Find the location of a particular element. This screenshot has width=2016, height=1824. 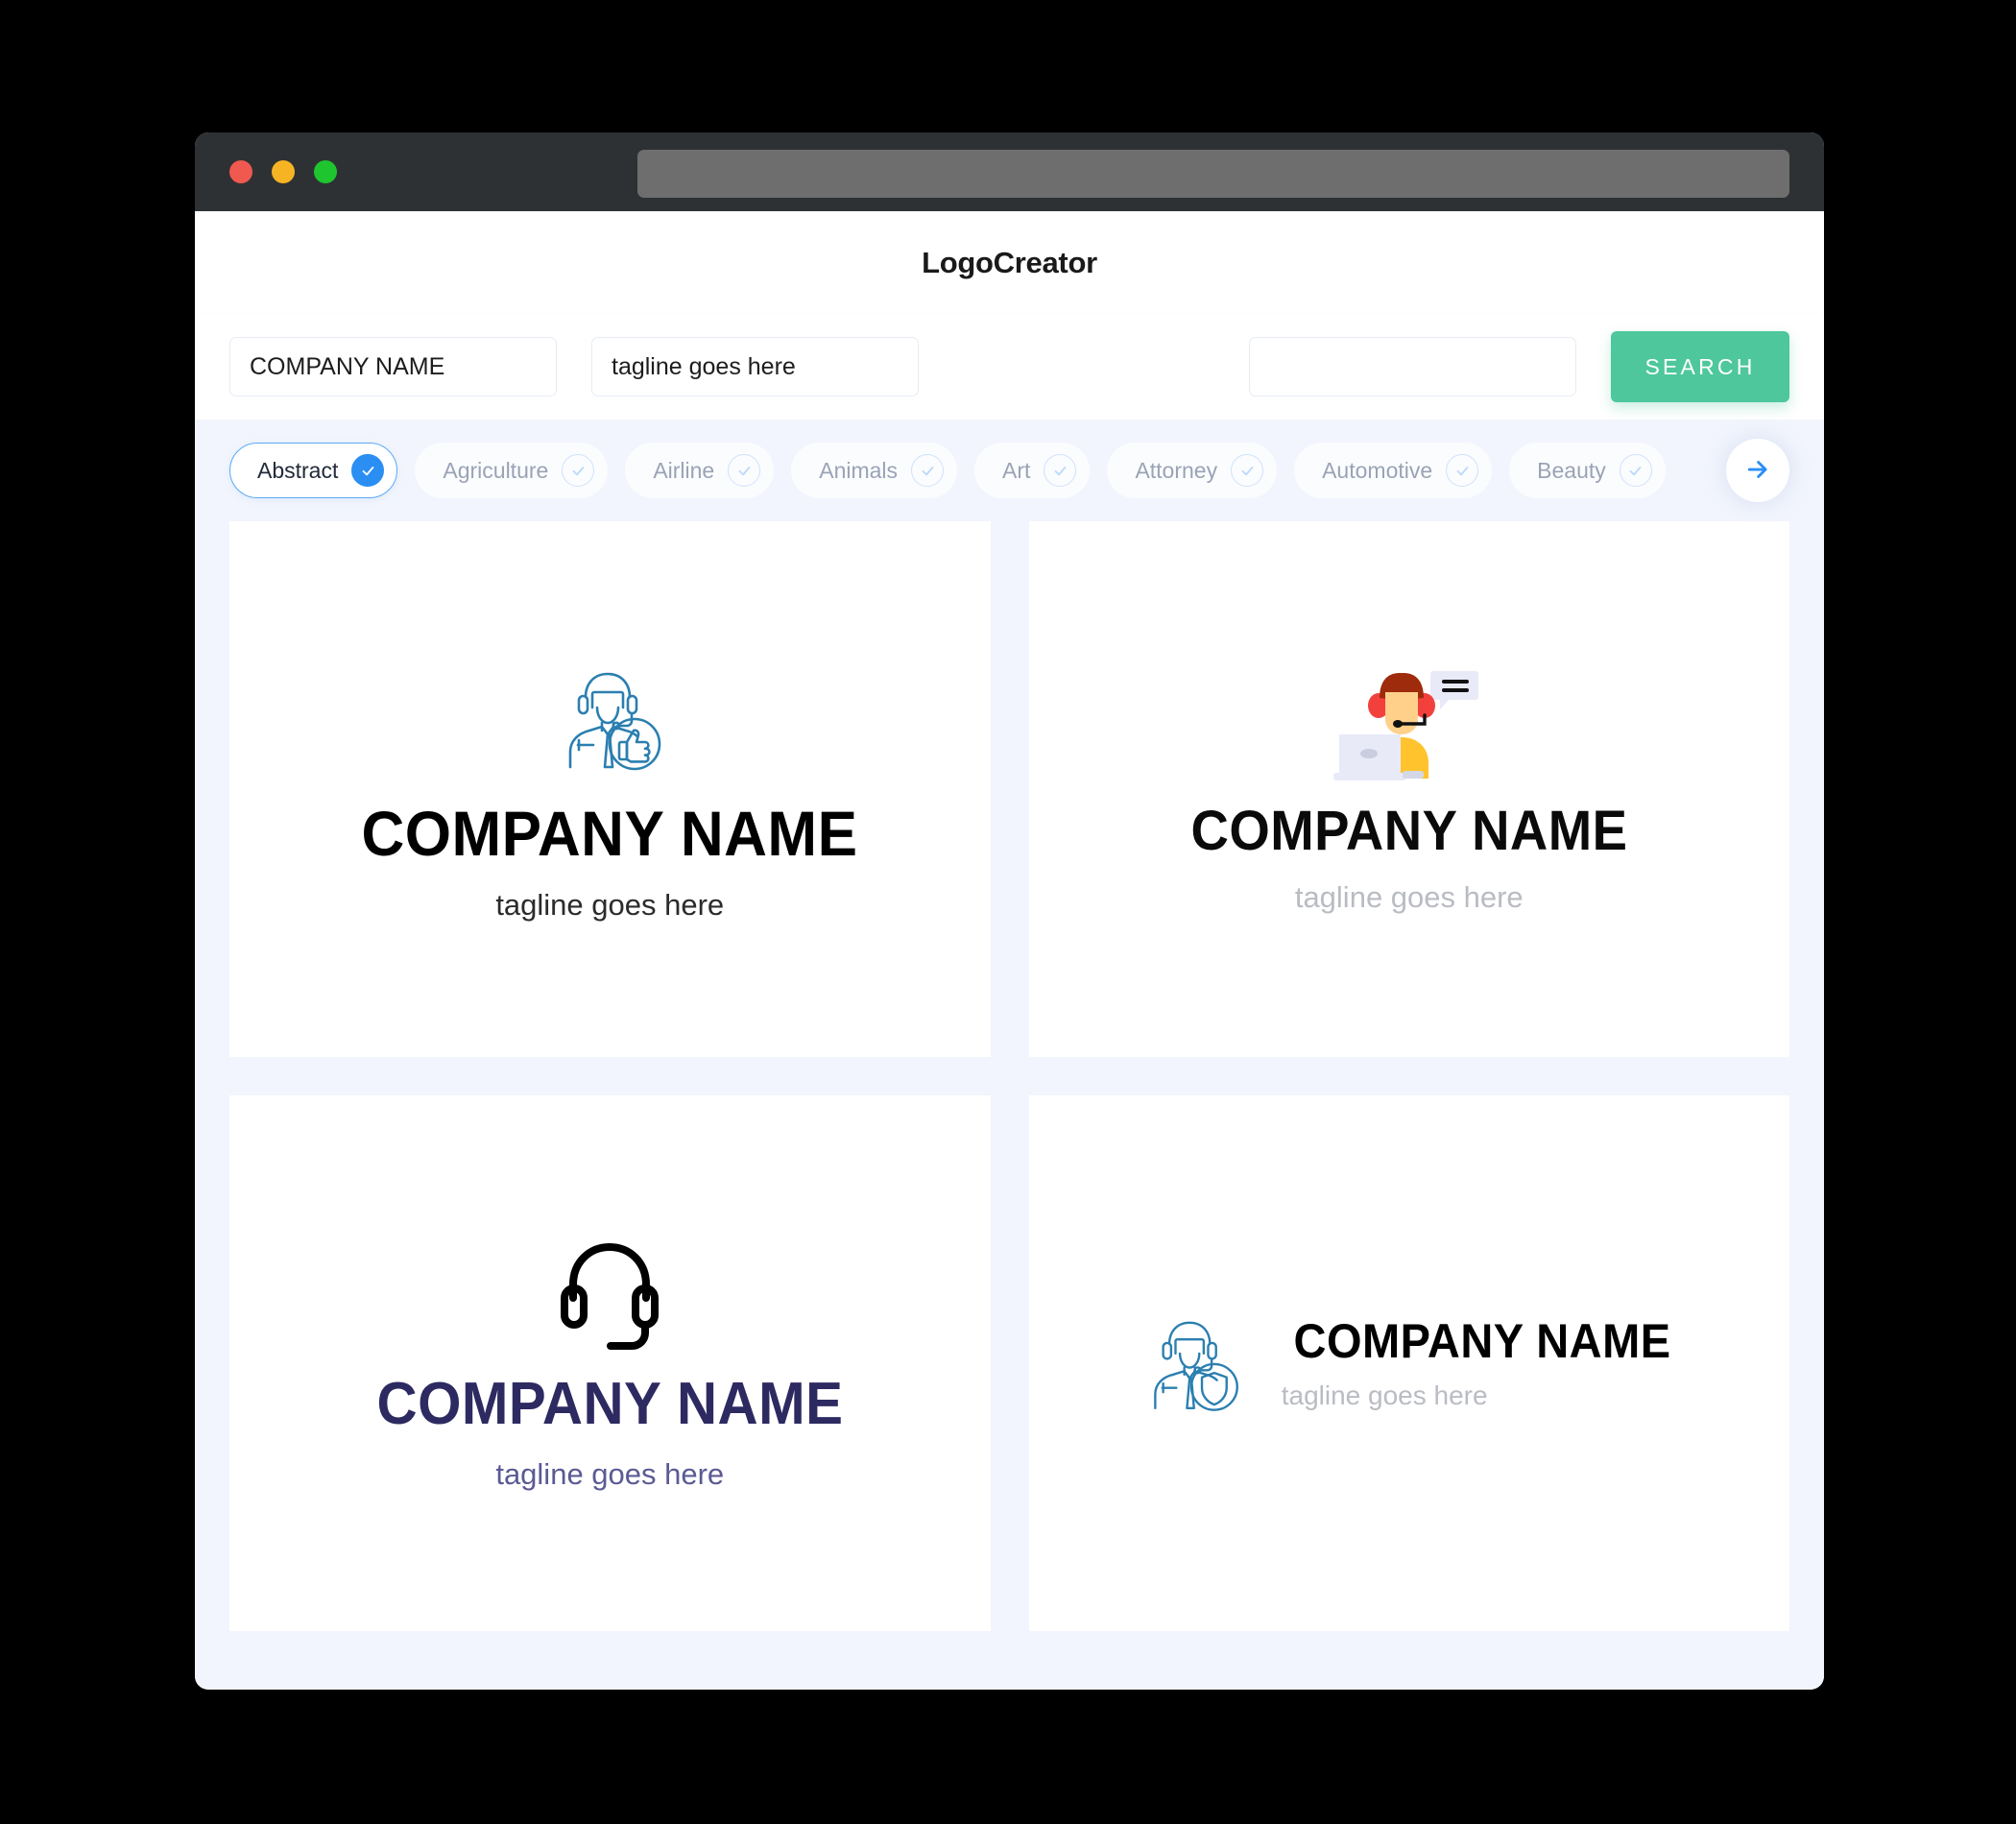

headset-icon is located at coordinates (610, 1296).